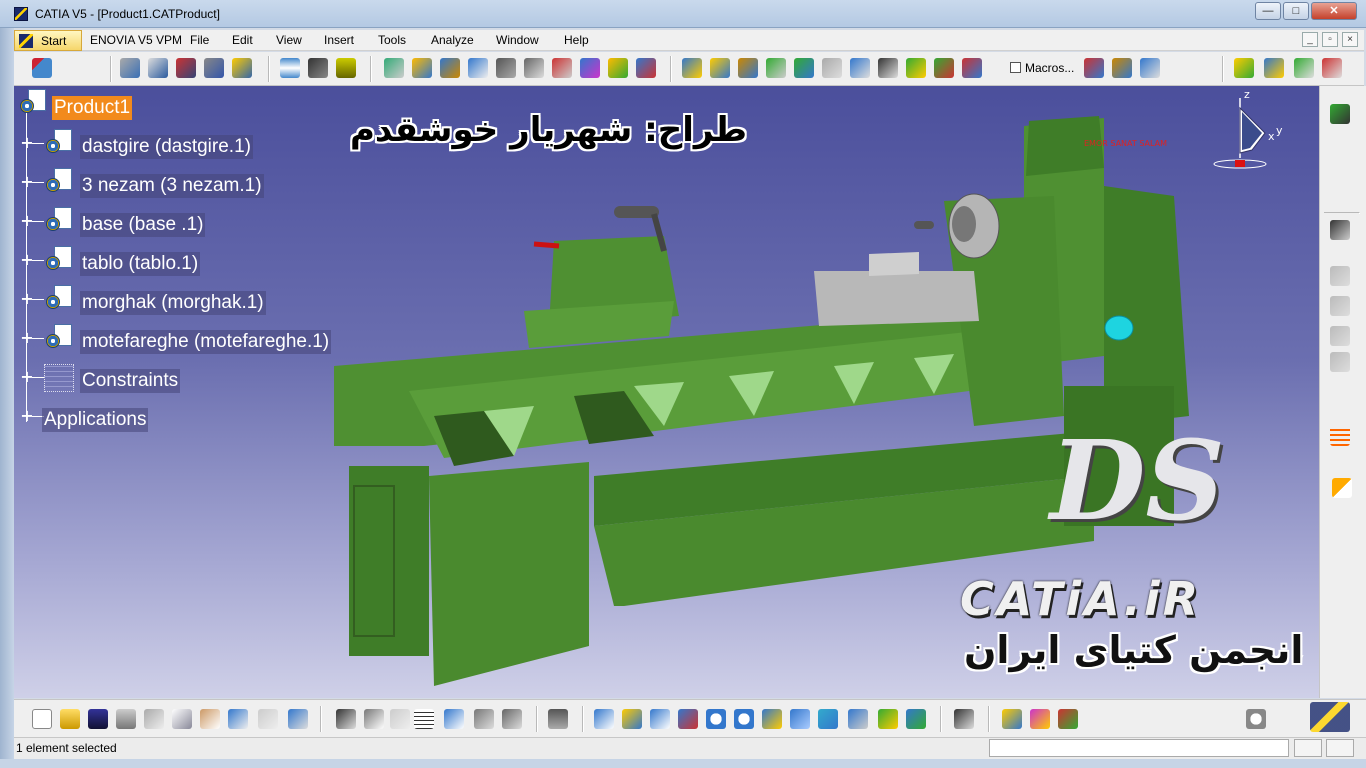  What do you see at coordinates (776, 68) in the screenshot?
I see `pocket-icon` at bounding box center [776, 68].